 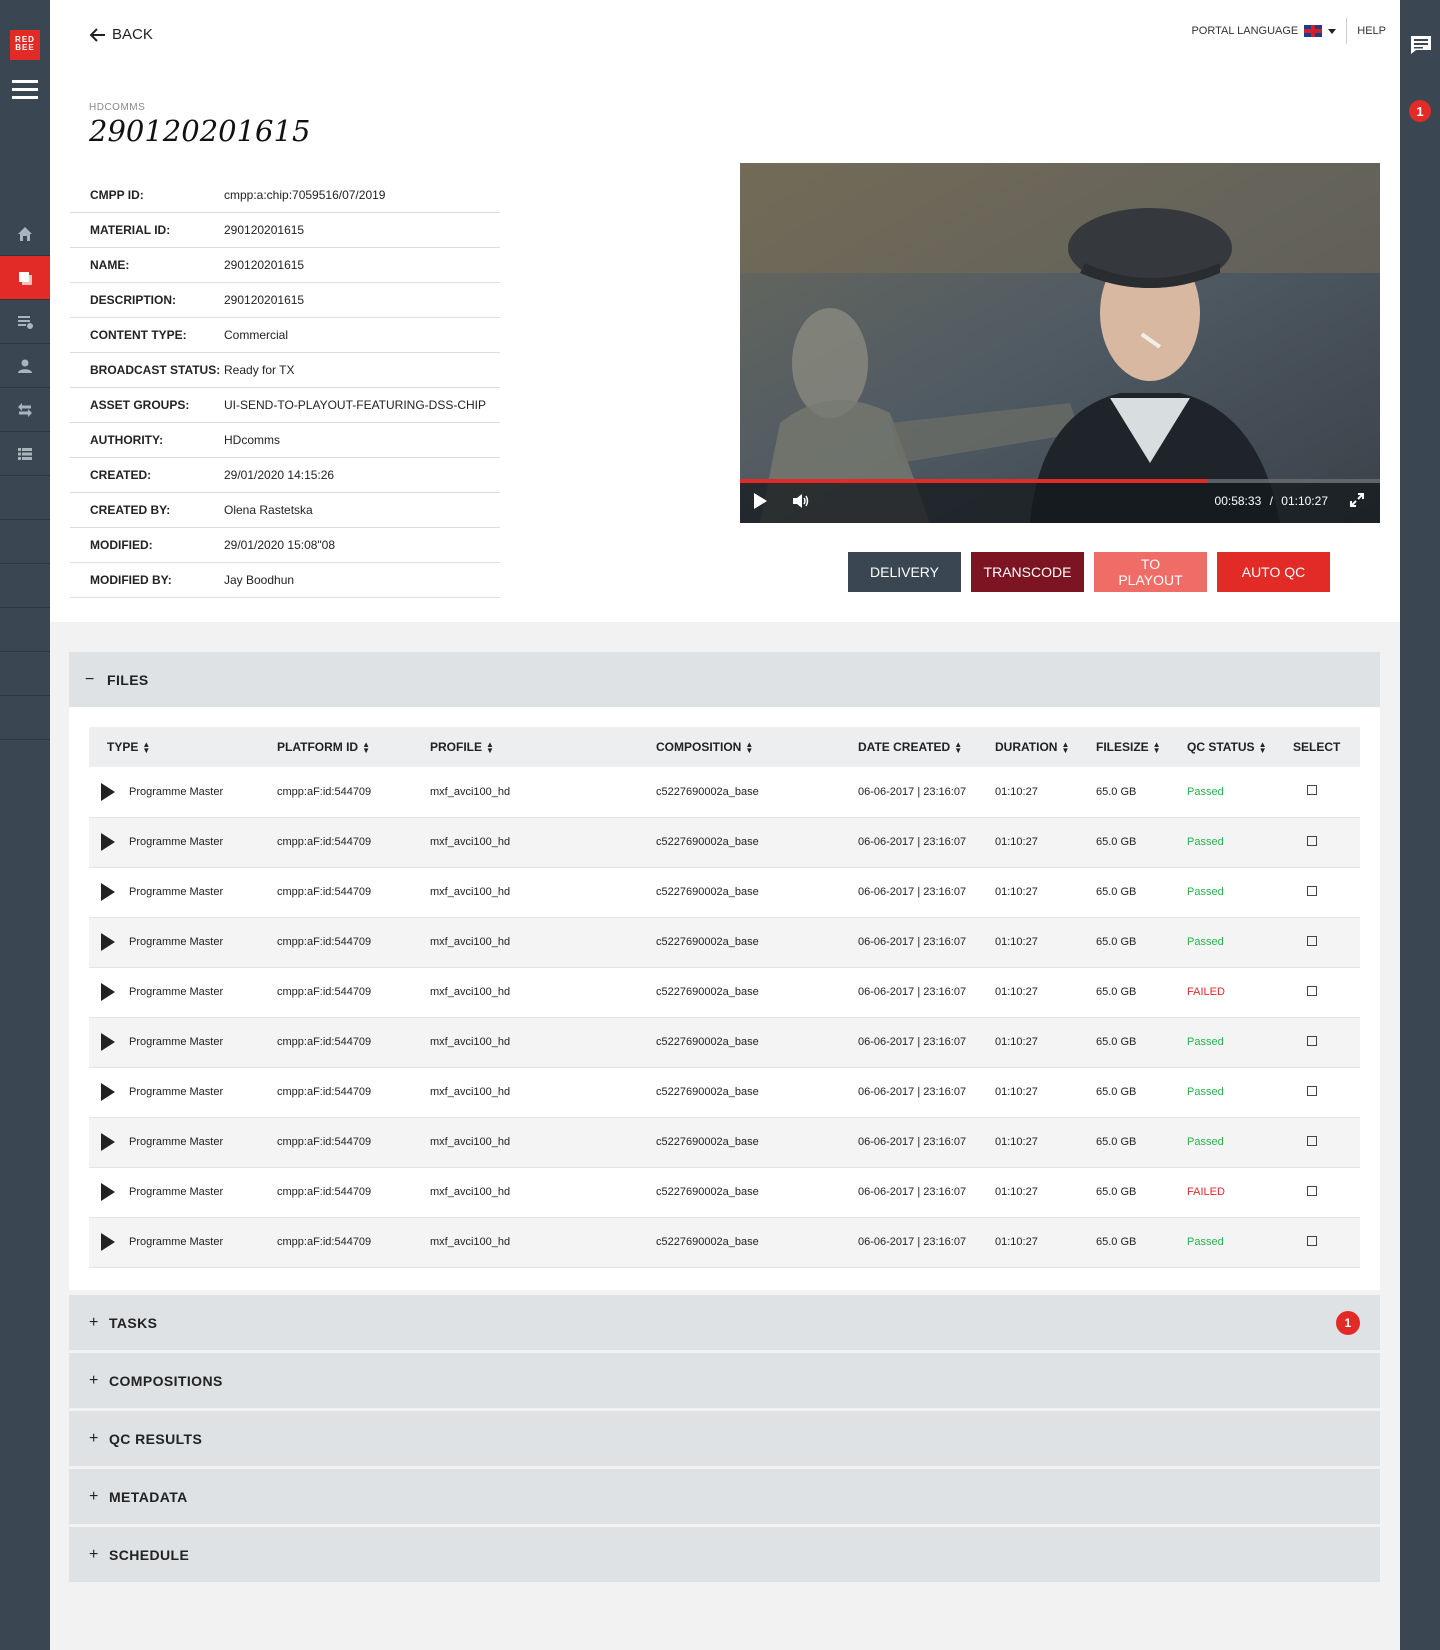 I want to click on filesize-text: 65.0 GB, so click(x=1116, y=1042).